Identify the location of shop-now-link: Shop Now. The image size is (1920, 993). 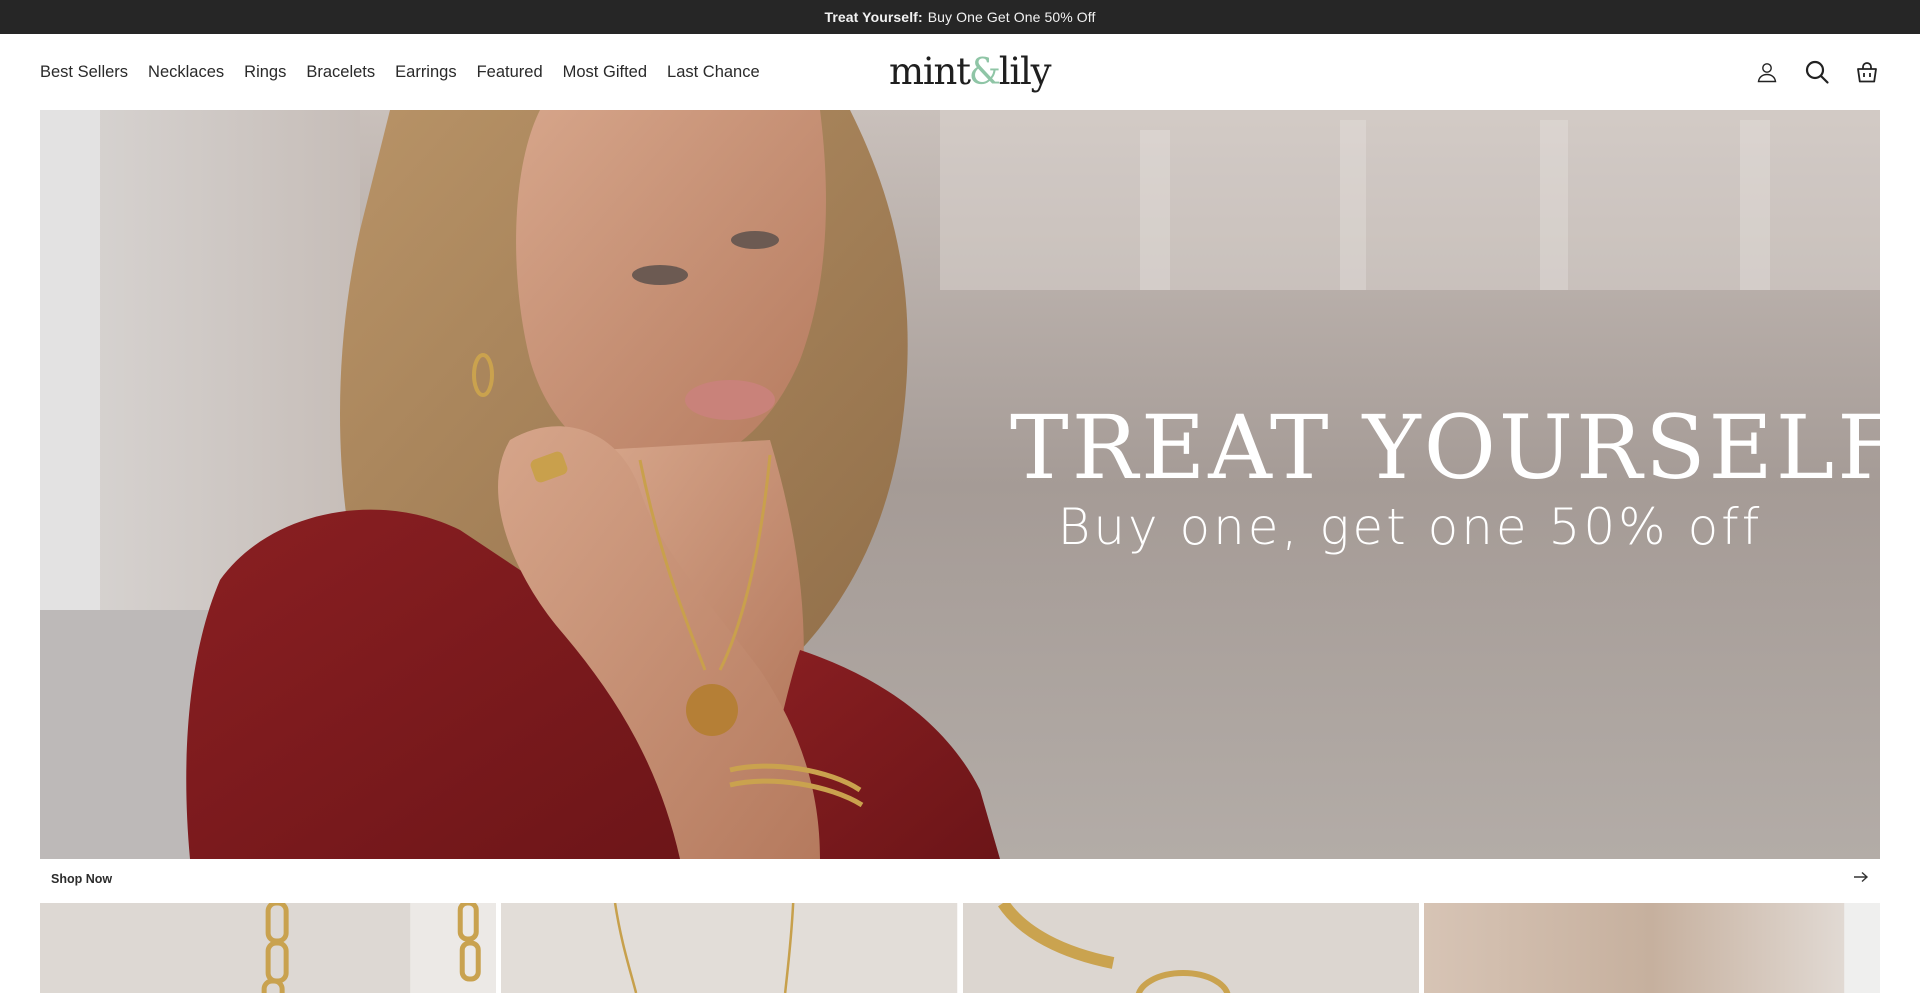
(960, 879).